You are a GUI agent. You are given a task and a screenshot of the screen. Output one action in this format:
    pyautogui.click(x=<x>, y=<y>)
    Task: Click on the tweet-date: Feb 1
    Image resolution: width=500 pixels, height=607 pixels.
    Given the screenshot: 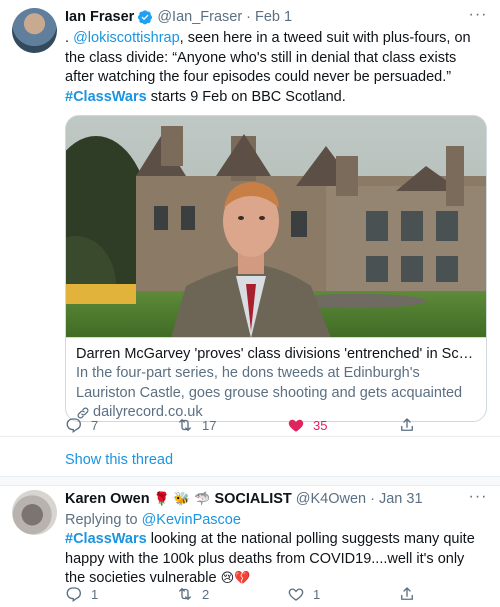 What is the action you would take?
    pyautogui.click(x=273, y=17)
    